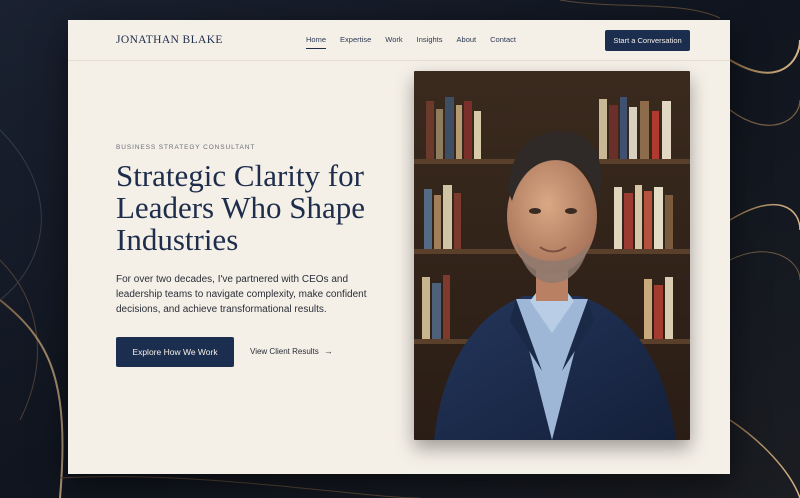 The height and width of the screenshot is (498, 800). I want to click on explore-how-we-work-button: Explore How We Work, so click(175, 352).